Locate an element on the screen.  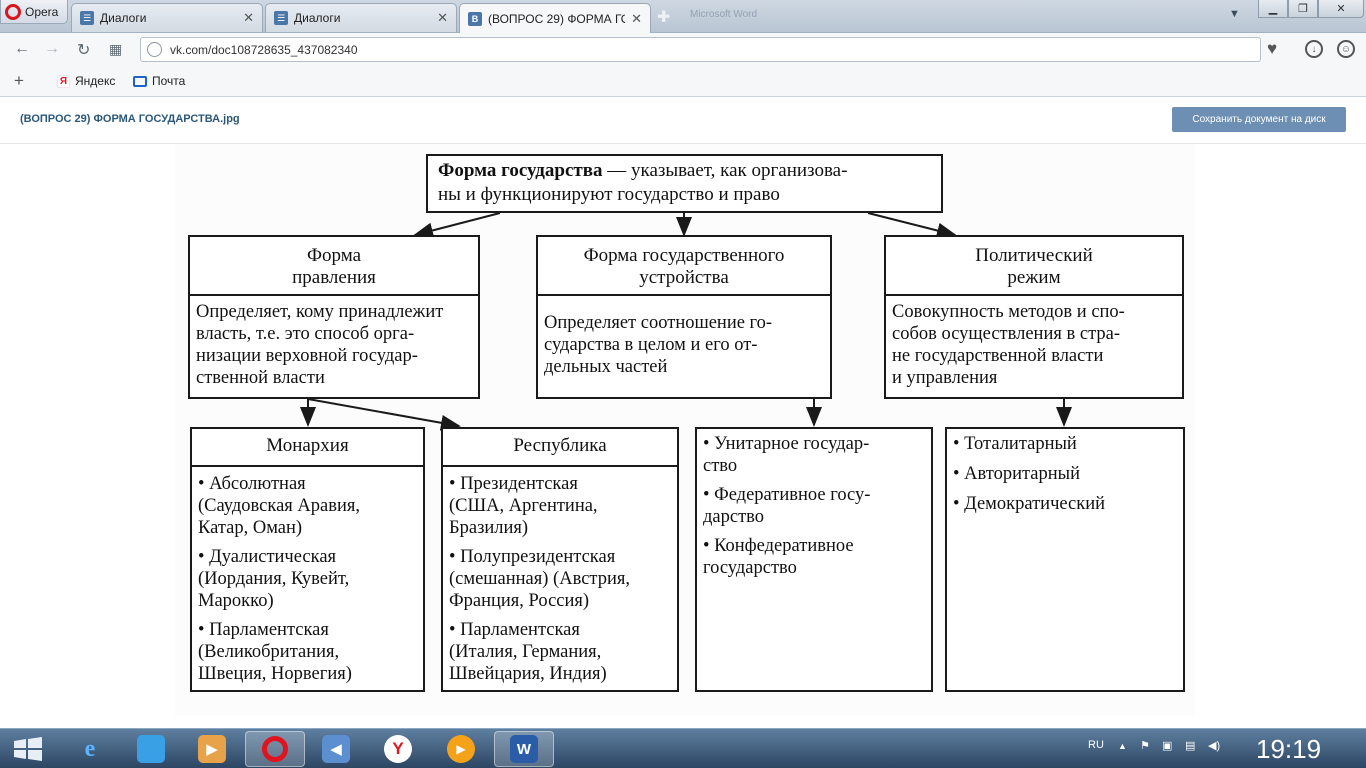
minimize-icon: ▁ is located at coordinates (1273, 9).